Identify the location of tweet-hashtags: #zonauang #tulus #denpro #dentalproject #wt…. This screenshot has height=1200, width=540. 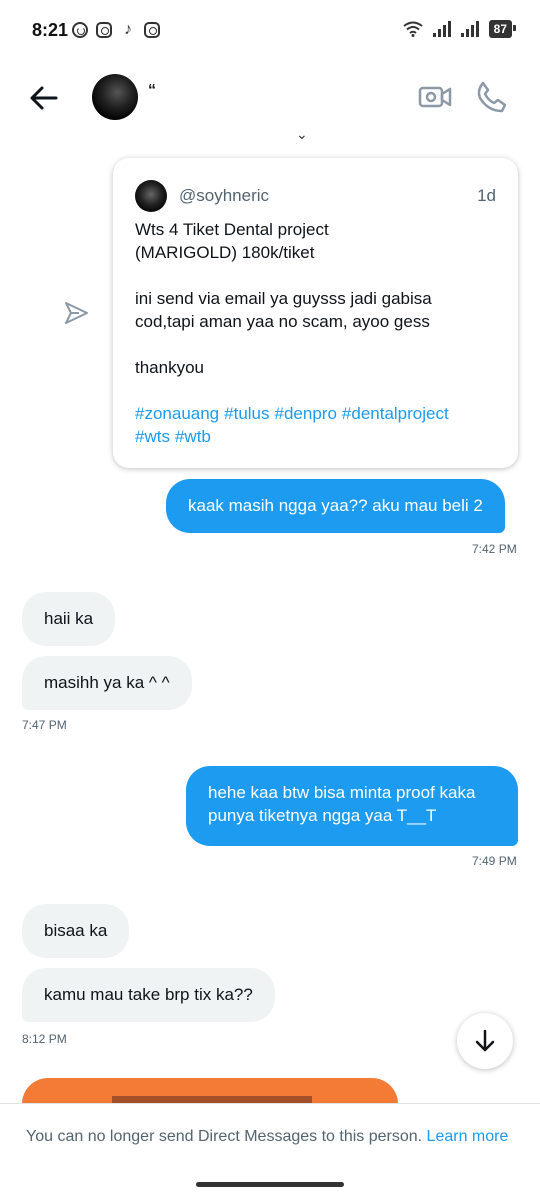
(315, 425).